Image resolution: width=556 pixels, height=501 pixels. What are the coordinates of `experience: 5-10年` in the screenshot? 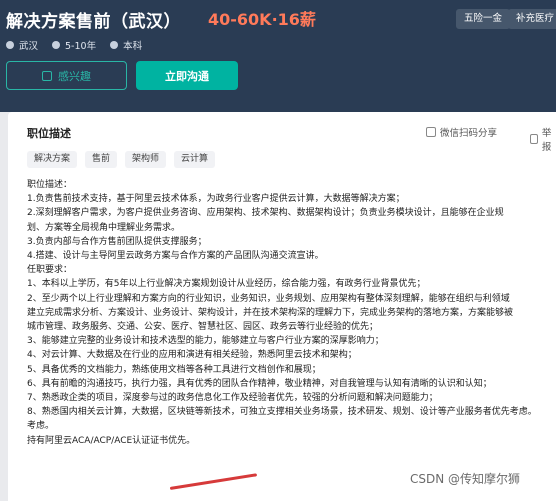 It's located at (74, 45).